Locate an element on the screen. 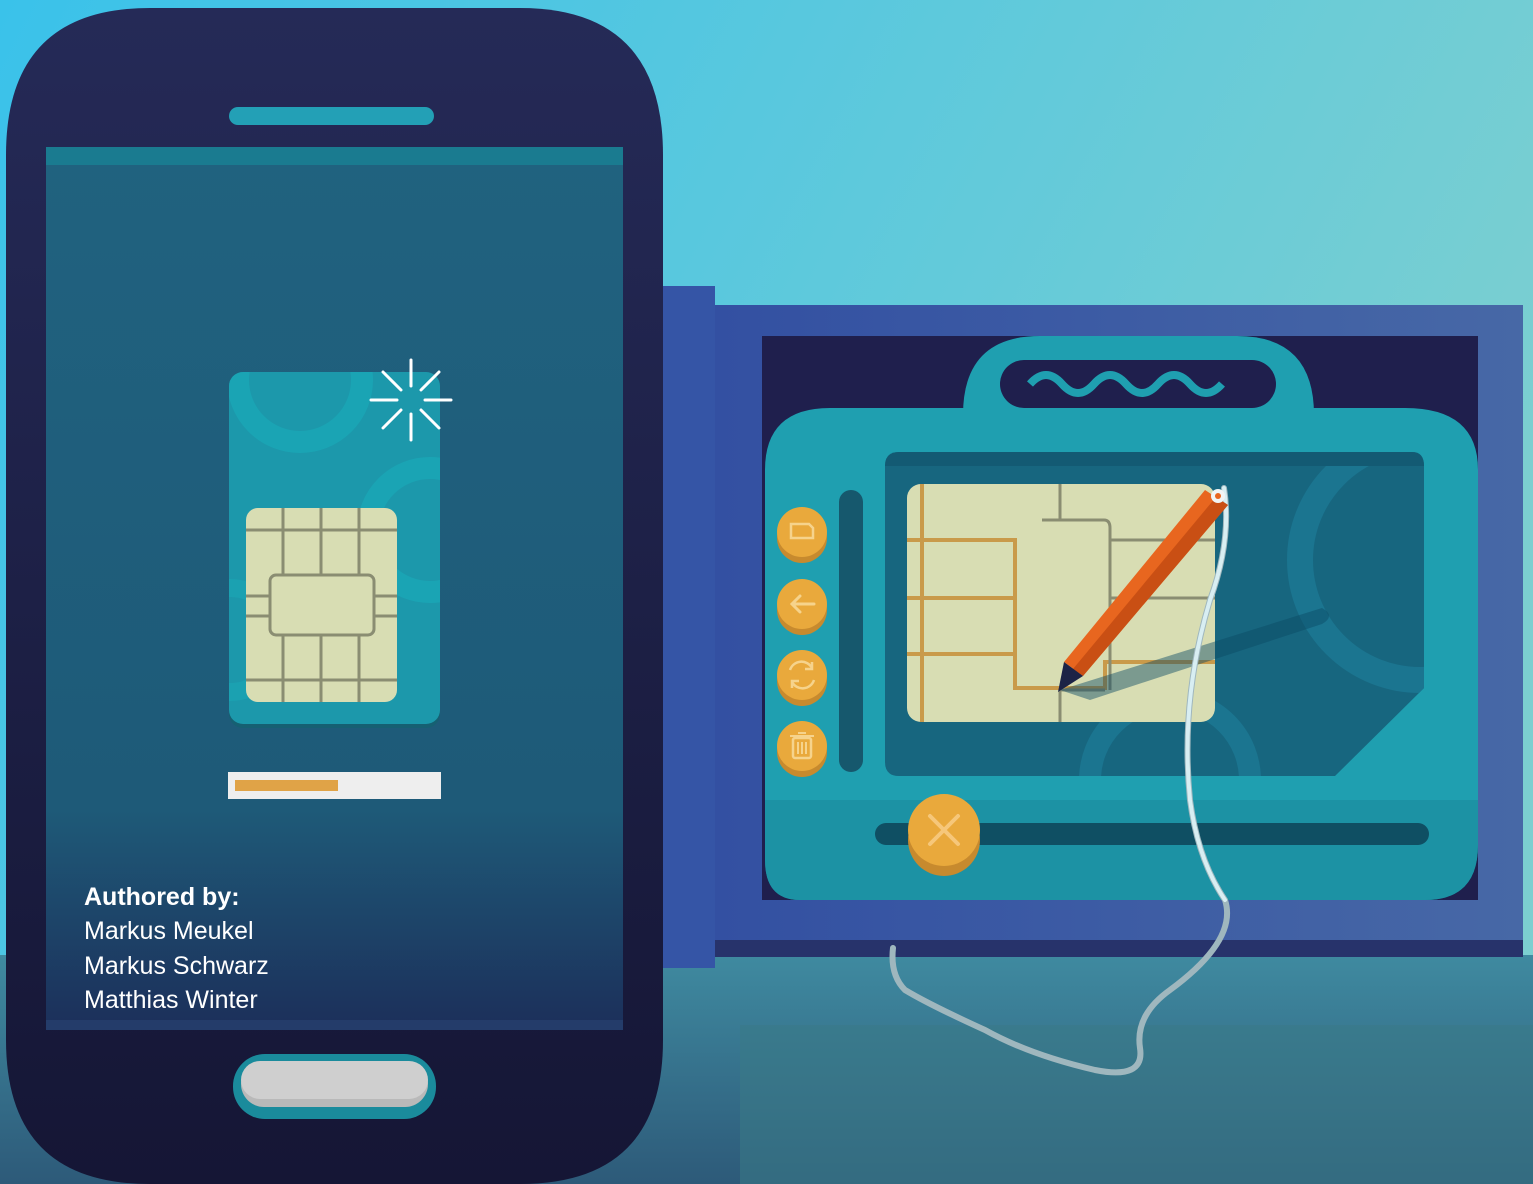  author-name: Markus Schwarz is located at coordinates (176, 965).